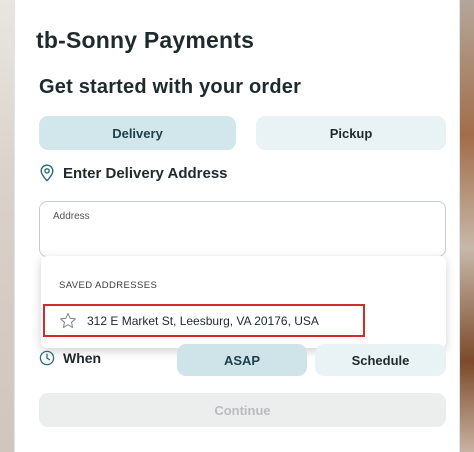 Image resolution: width=474 pixels, height=452 pixels. I want to click on address-field: Address, so click(242, 229).